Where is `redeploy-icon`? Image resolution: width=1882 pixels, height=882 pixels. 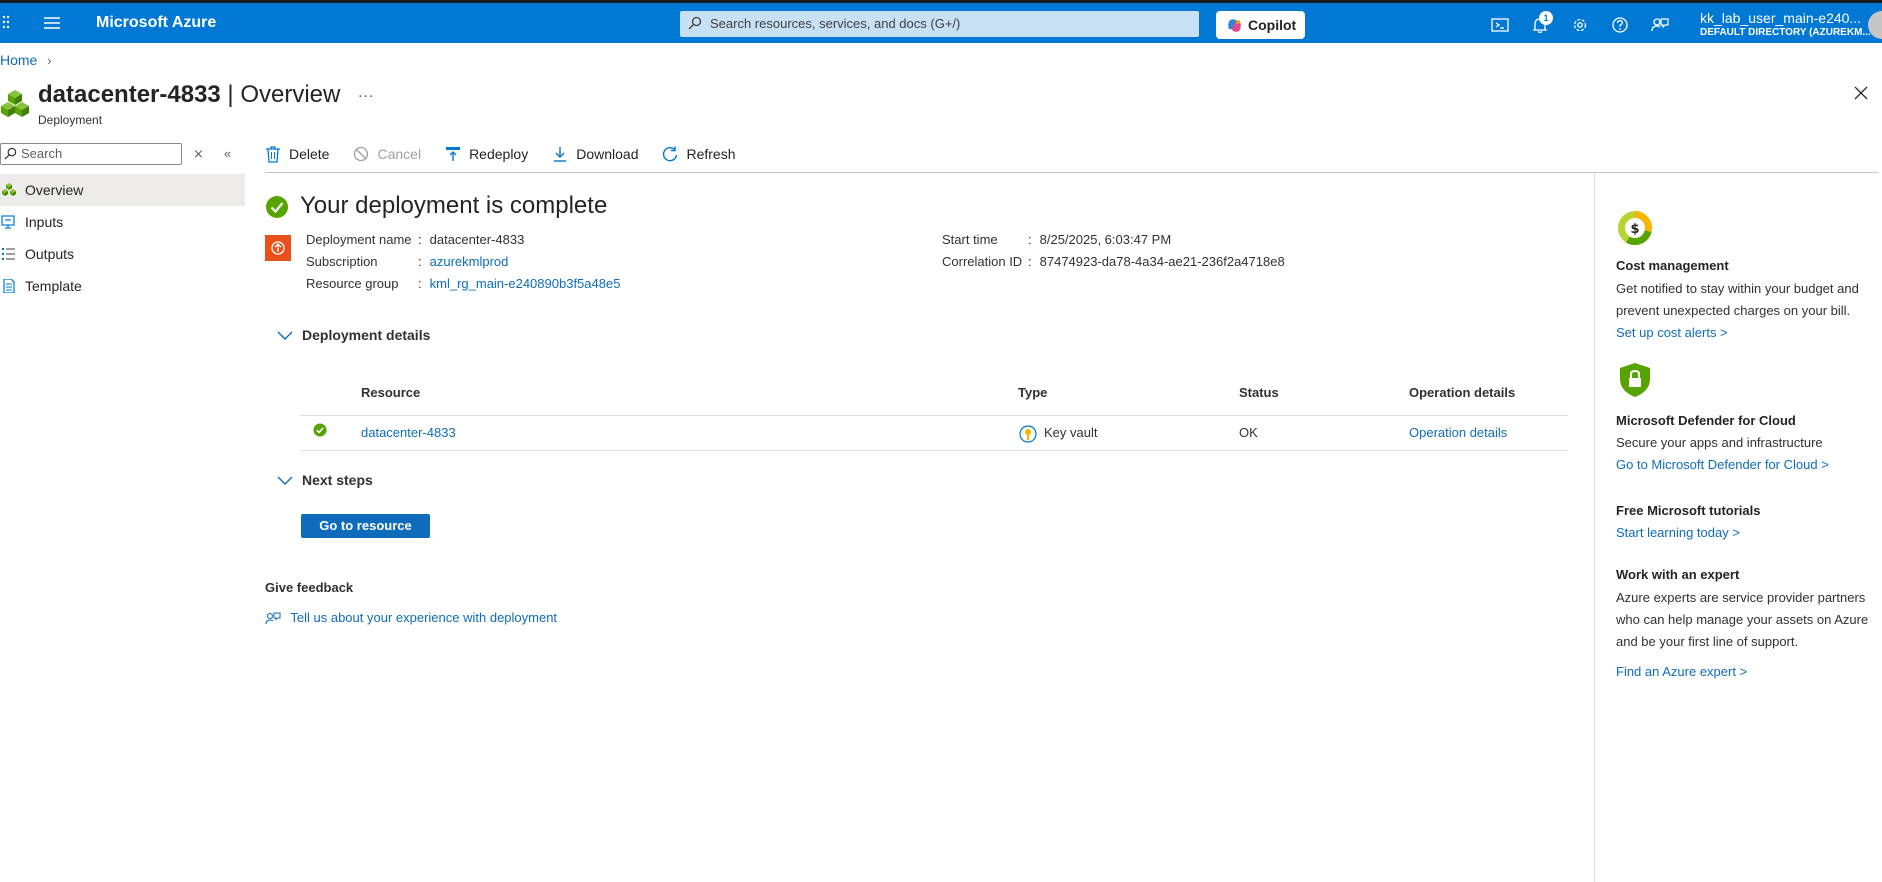
redeploy-icon is located at coordinates (453, 154).